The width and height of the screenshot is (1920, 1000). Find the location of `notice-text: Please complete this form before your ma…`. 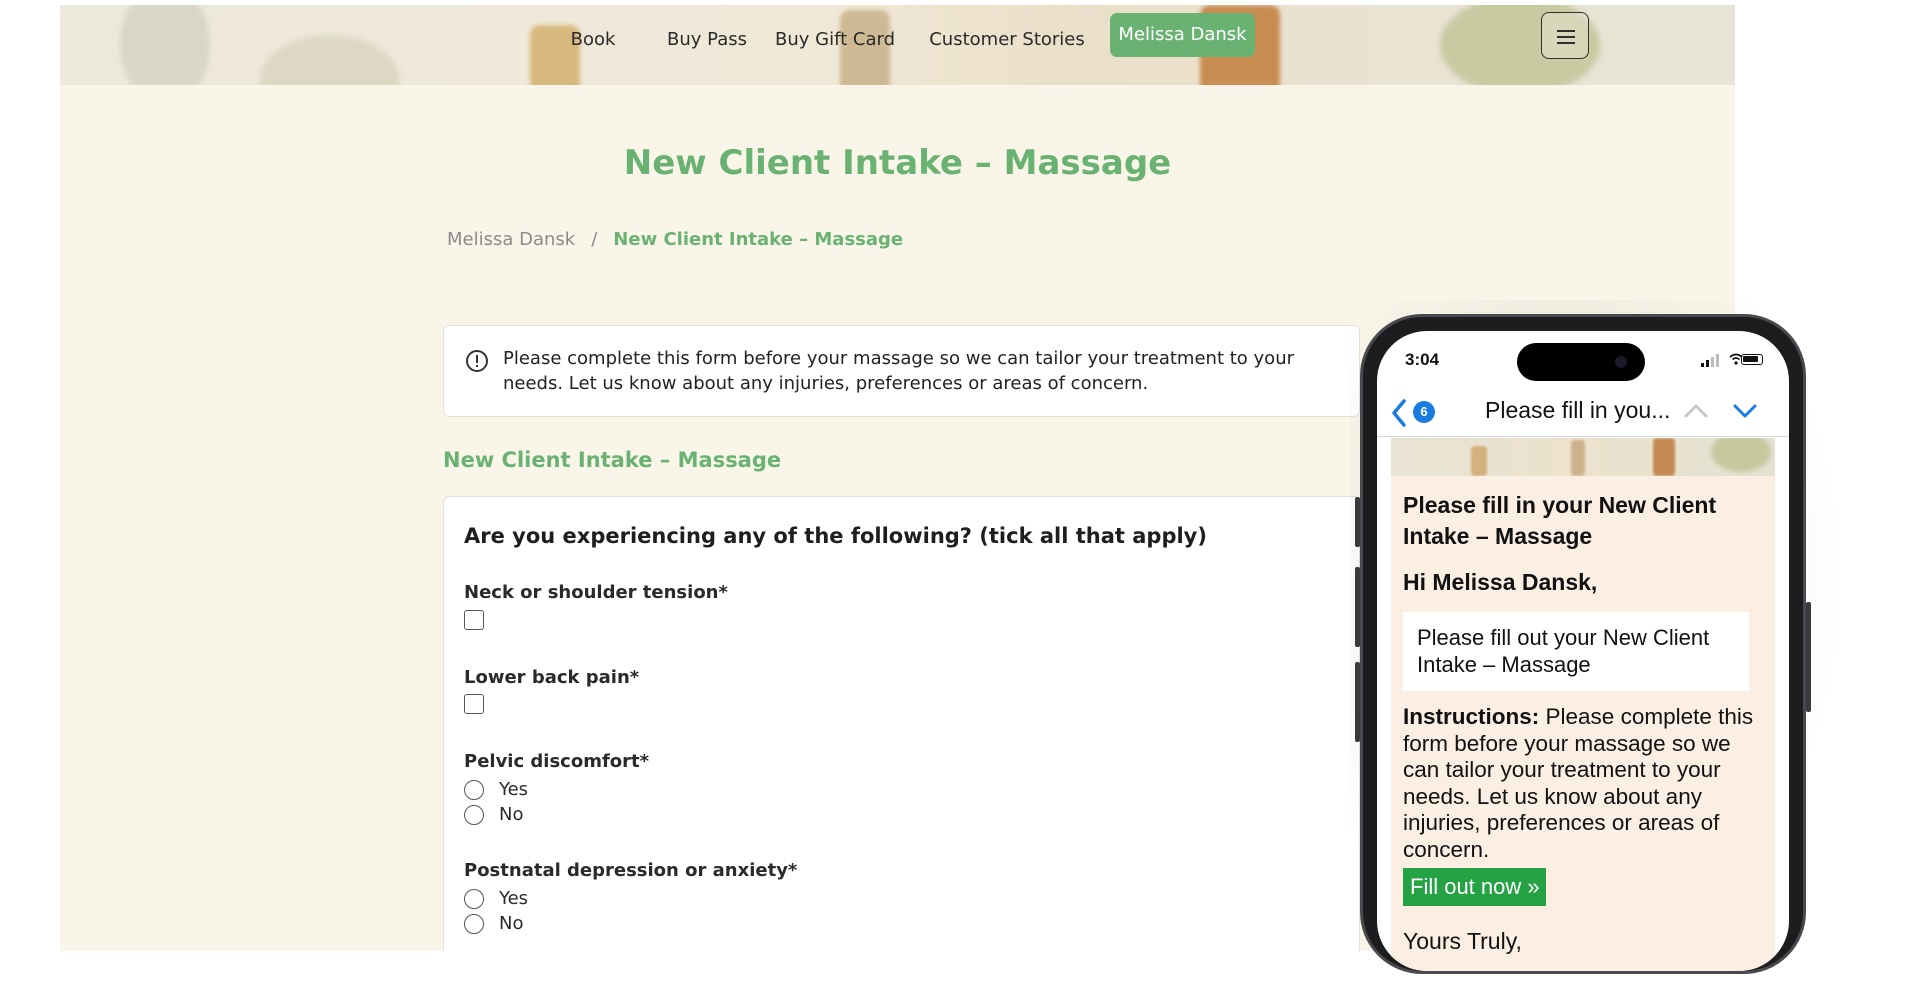

notice-text: Please complete this form before your ma… is located at coordinates (898, 371).